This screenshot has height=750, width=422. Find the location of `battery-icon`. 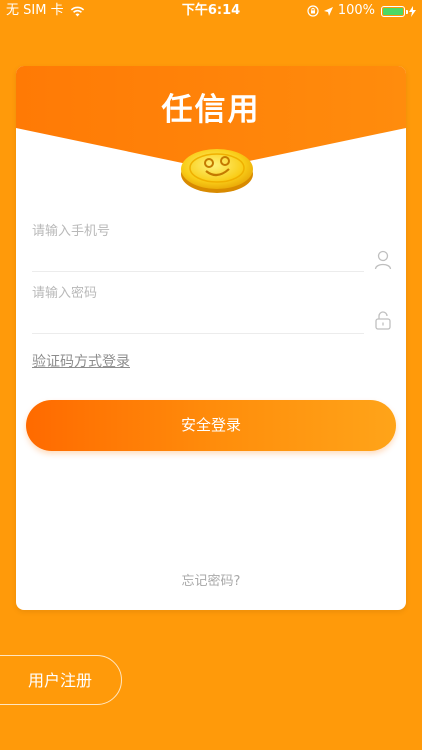

battery-icon is located at coordinates (394, 11).